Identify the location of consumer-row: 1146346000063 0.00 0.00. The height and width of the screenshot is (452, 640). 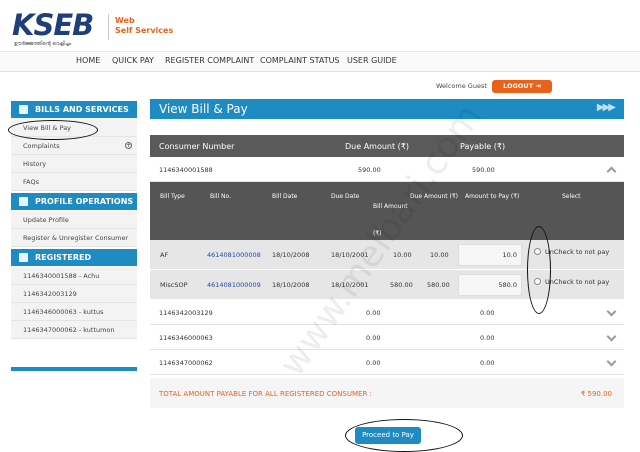
(387, 337).